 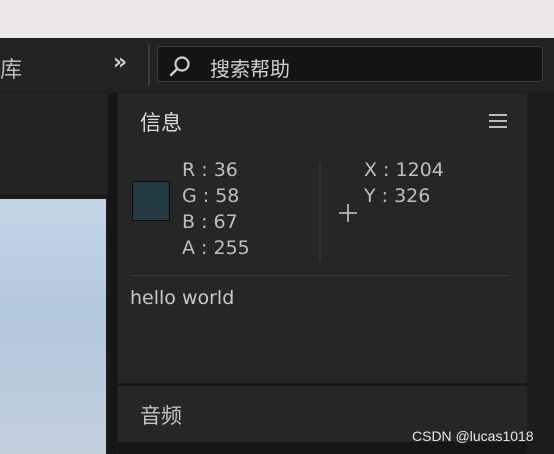 I want to click on search-icon, so click(x=179, y=66).